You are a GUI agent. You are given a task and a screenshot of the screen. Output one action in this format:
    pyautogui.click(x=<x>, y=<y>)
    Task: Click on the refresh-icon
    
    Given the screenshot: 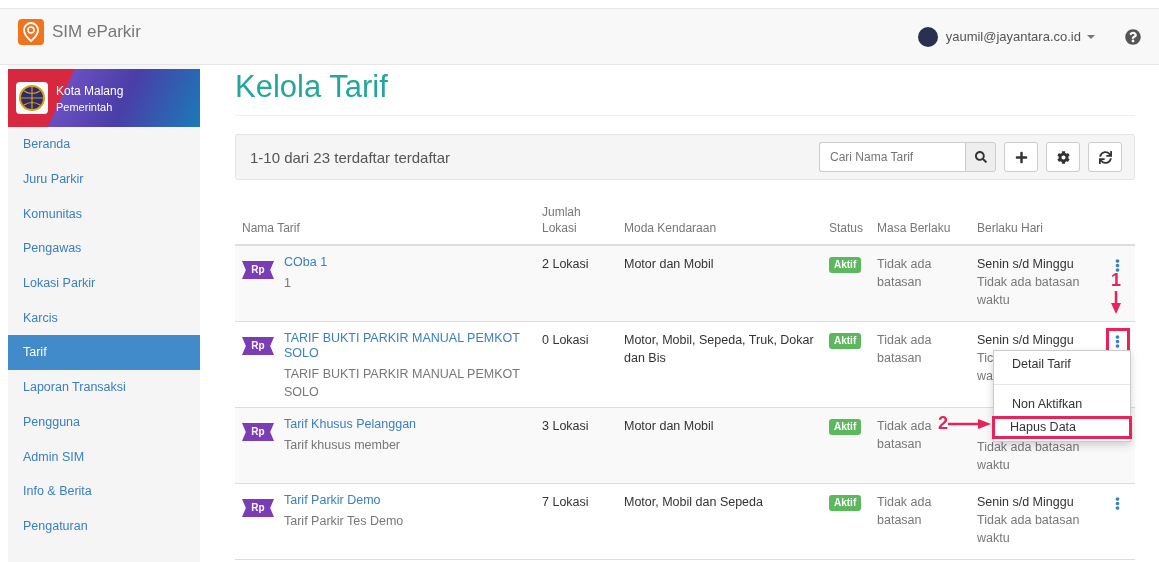 What is the action you would take?
    pyautogui.click(x=1105, y=157)
    